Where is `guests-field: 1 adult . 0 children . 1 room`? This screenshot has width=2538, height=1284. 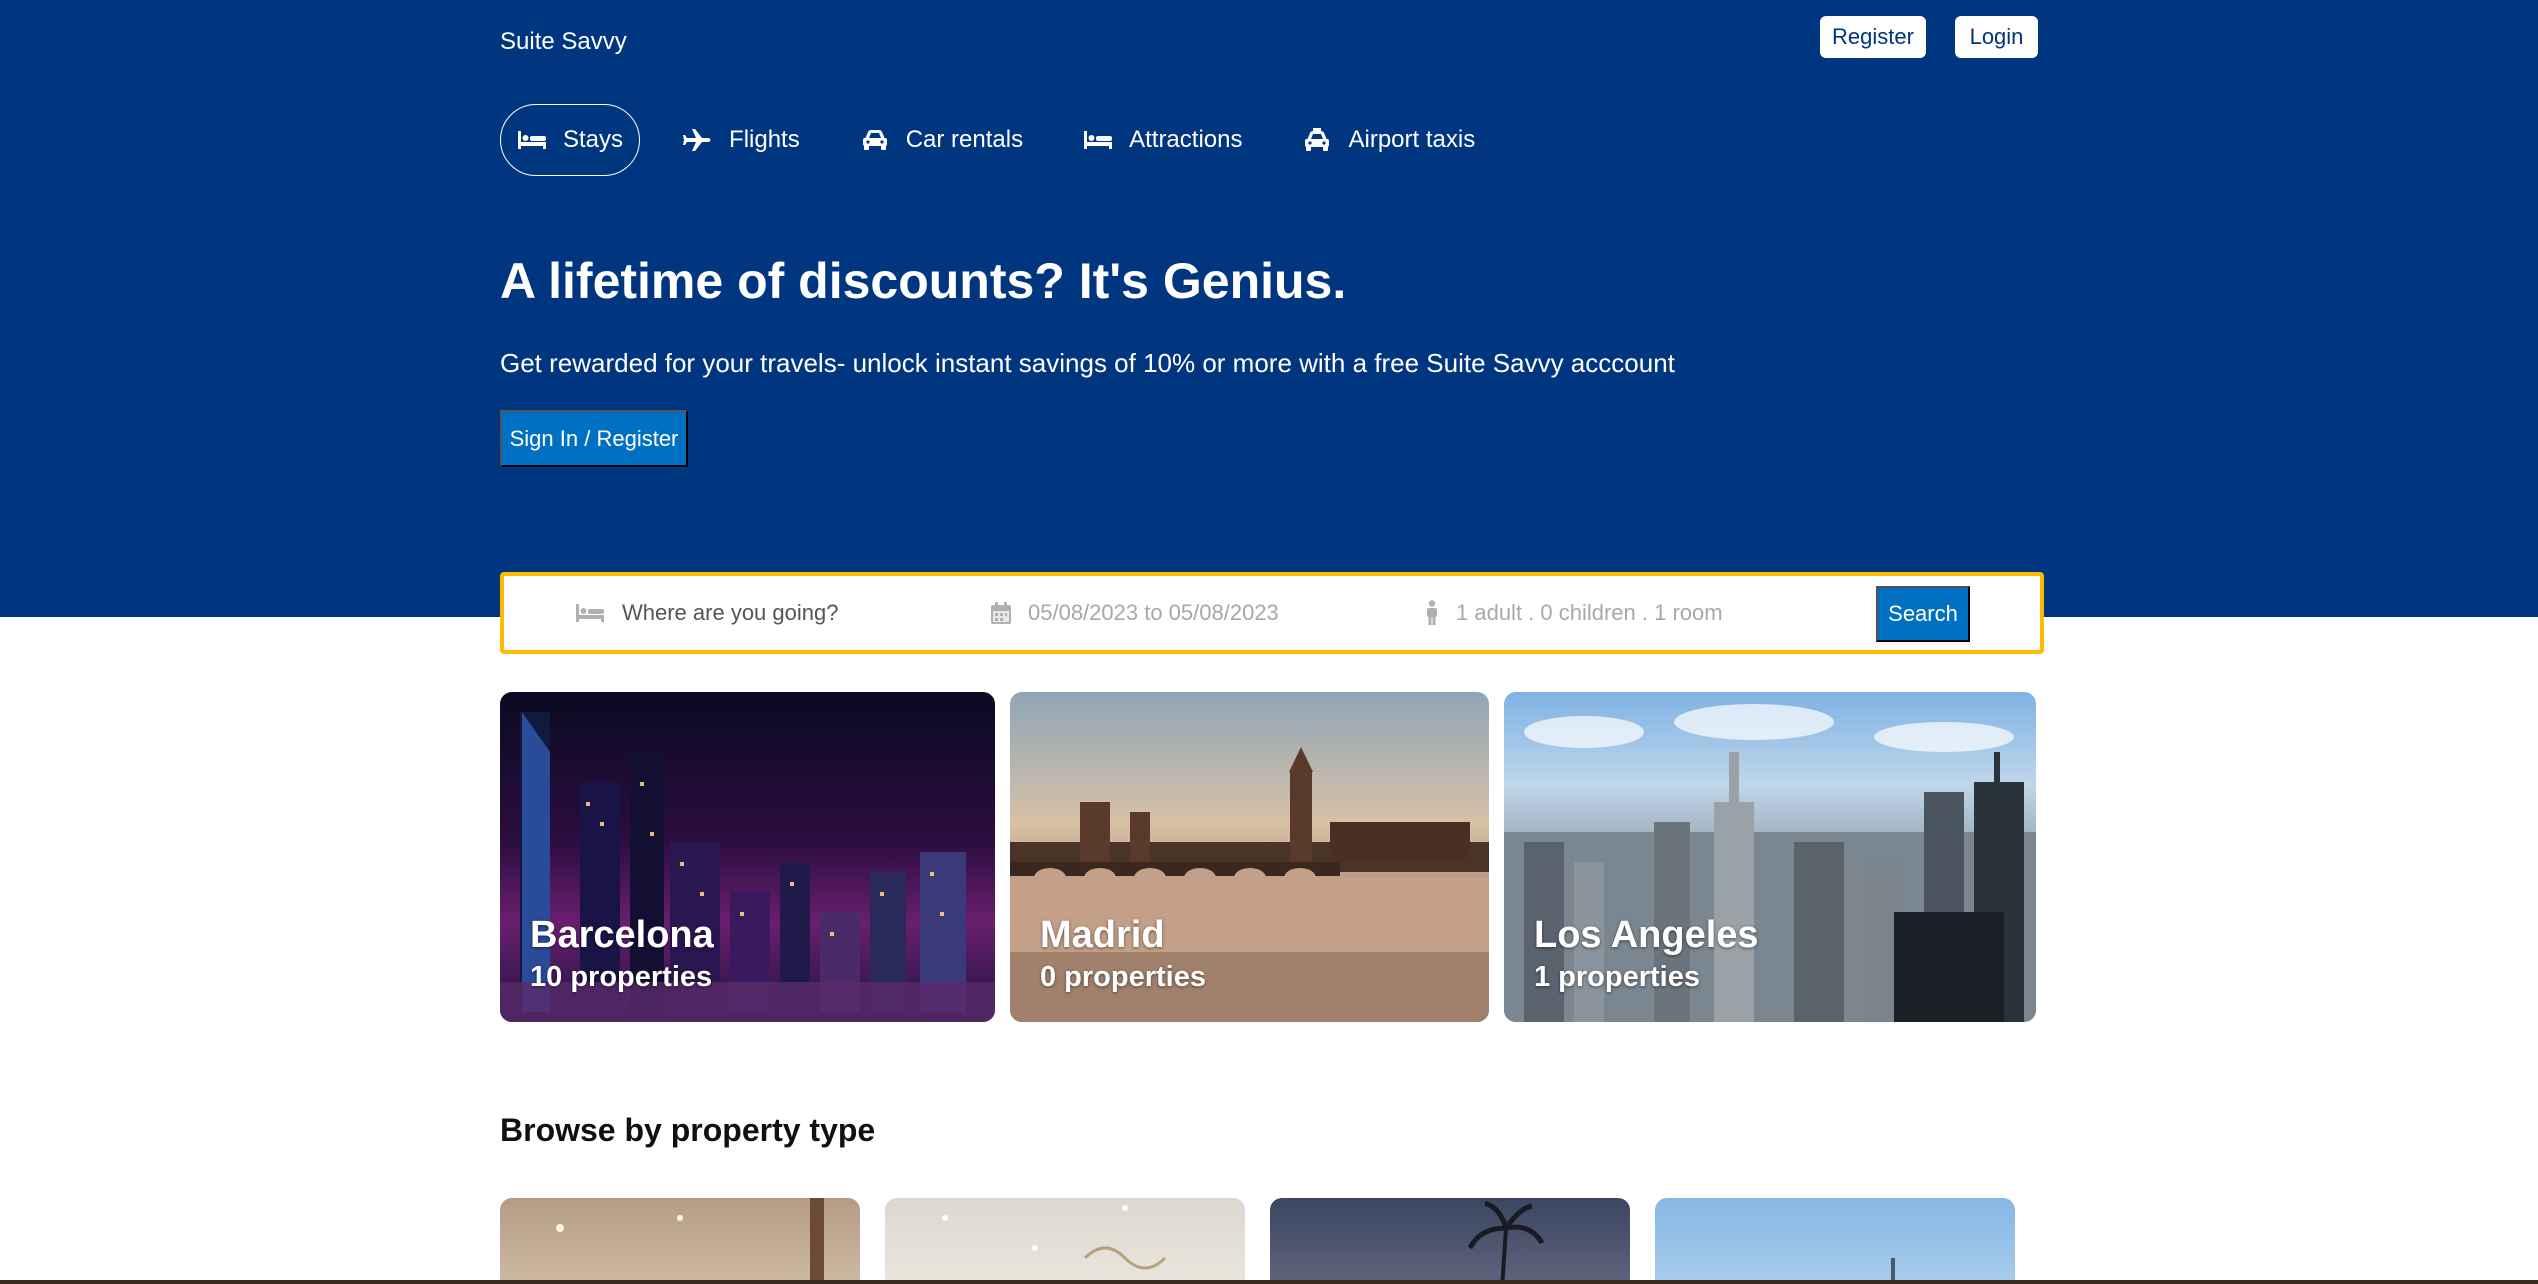 guests-field: 1 adult . 0 children . 1 room is located at coordinates (1573, 613).